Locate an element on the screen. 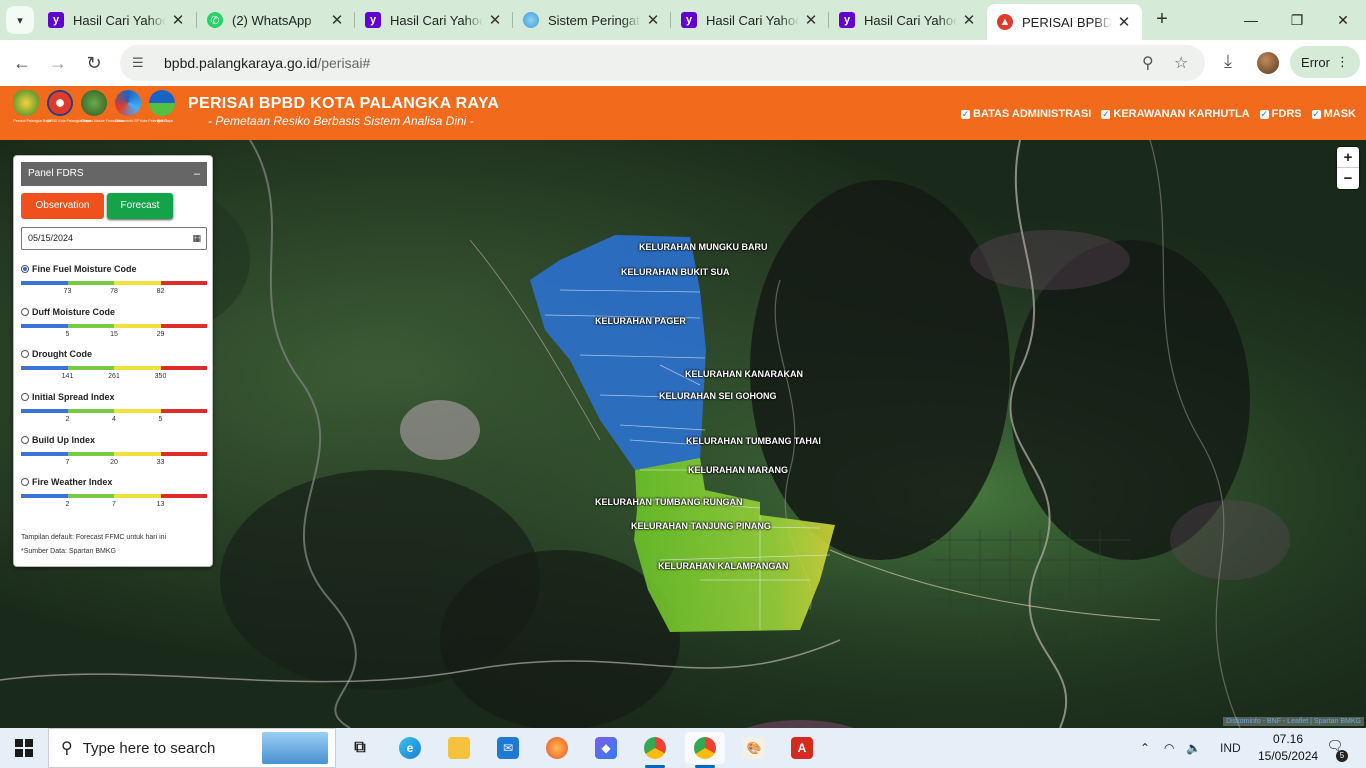  reload-button: ↻ is located at coordinates (94, 63).